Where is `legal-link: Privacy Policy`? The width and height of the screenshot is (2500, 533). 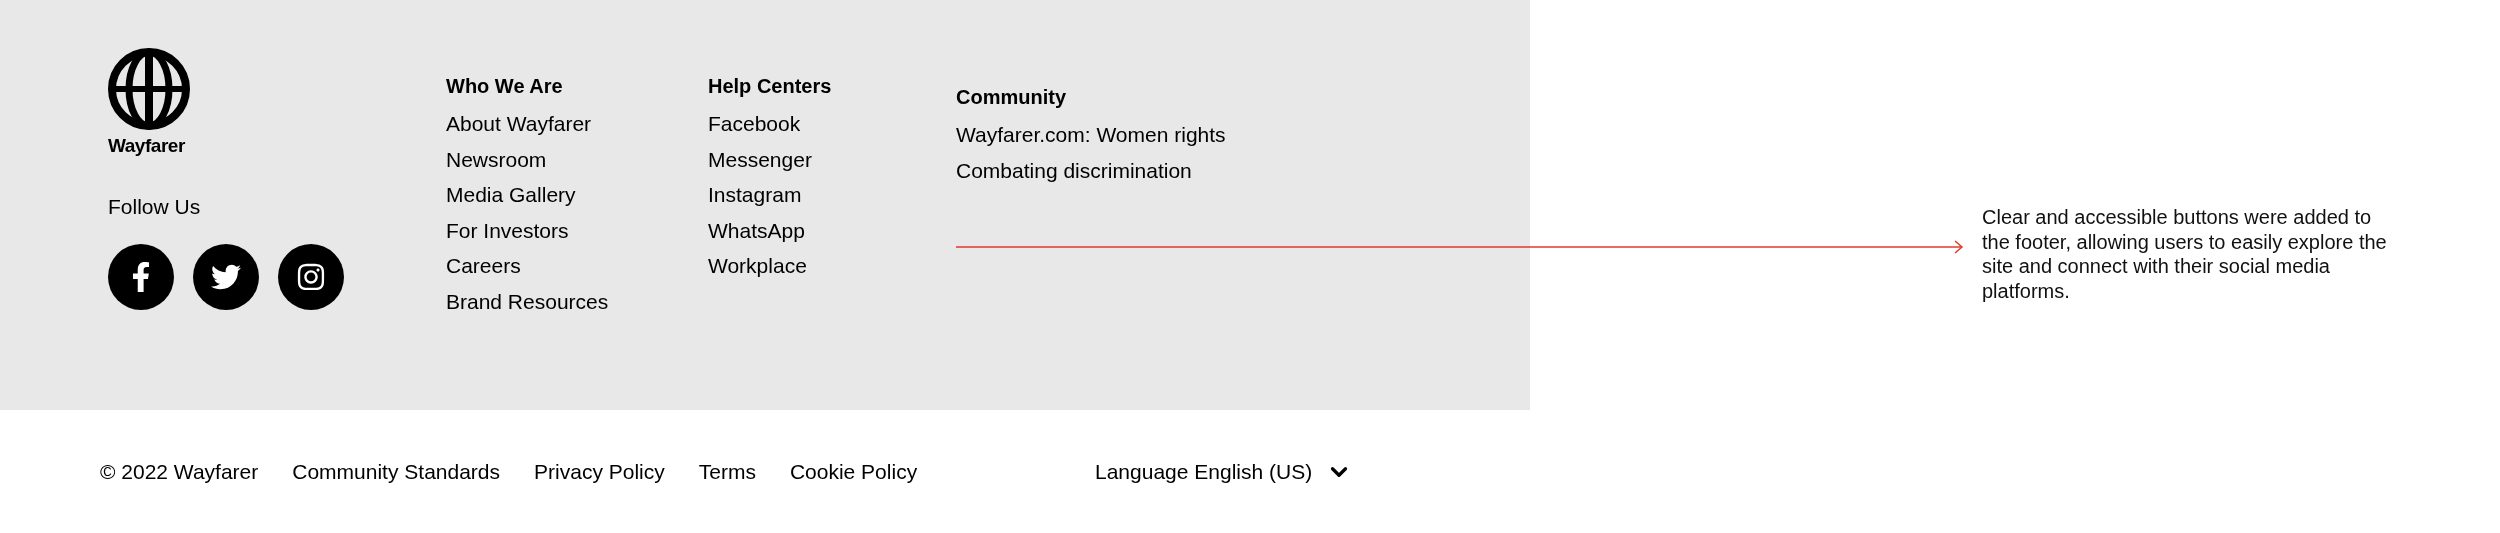 legal-link: Privacy Policy is located at coordinates (599, 471).